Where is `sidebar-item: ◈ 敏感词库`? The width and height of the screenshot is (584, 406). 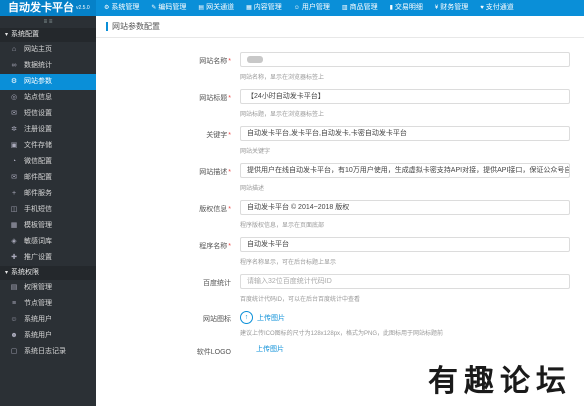 sidebar-item: ◈ 敏感词库 is located at coordinates (48, 242).